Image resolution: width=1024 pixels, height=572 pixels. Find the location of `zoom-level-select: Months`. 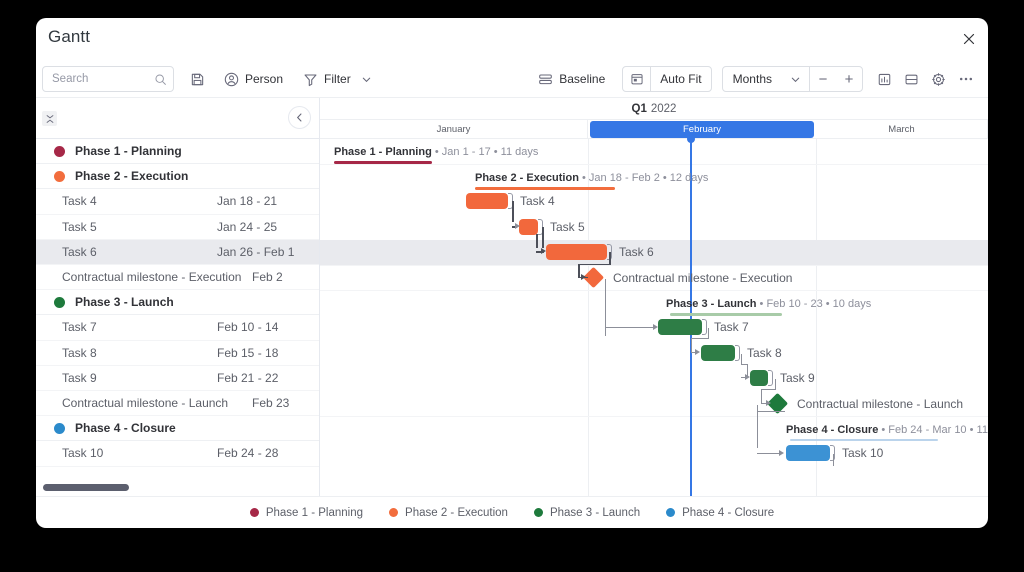

zoom-level-select: Months is located at coordinates (766, 79).